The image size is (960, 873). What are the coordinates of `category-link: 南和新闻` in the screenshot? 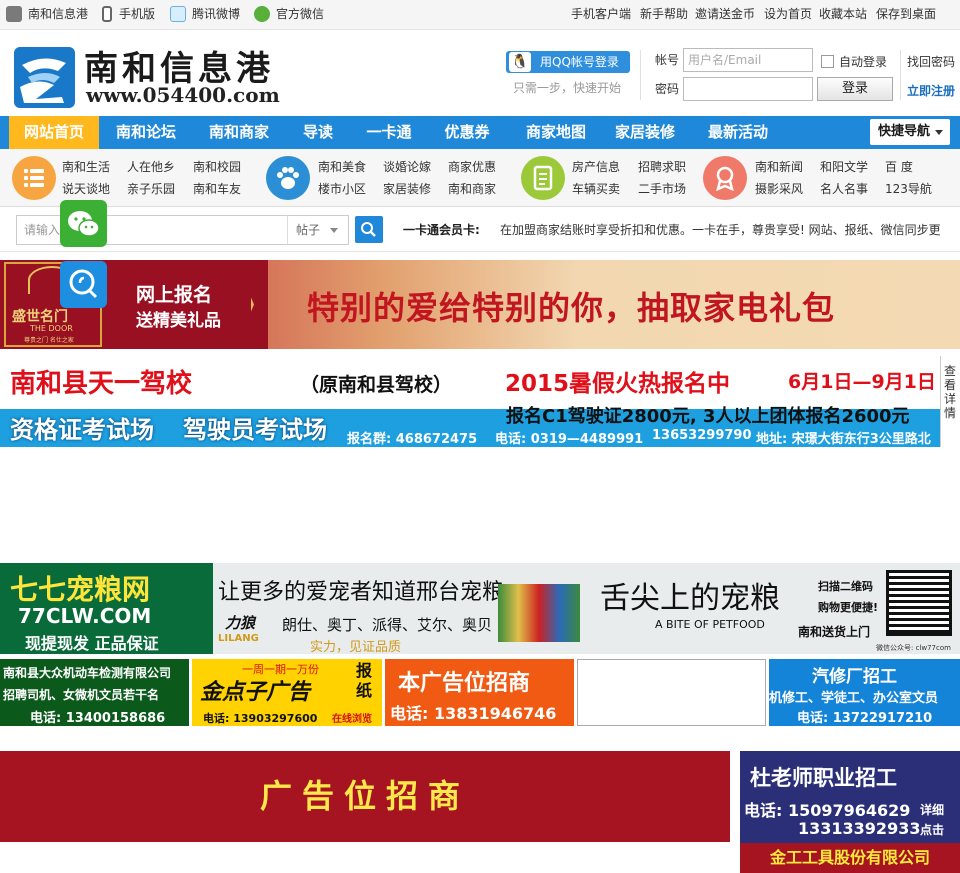 It's located at (779, 166).